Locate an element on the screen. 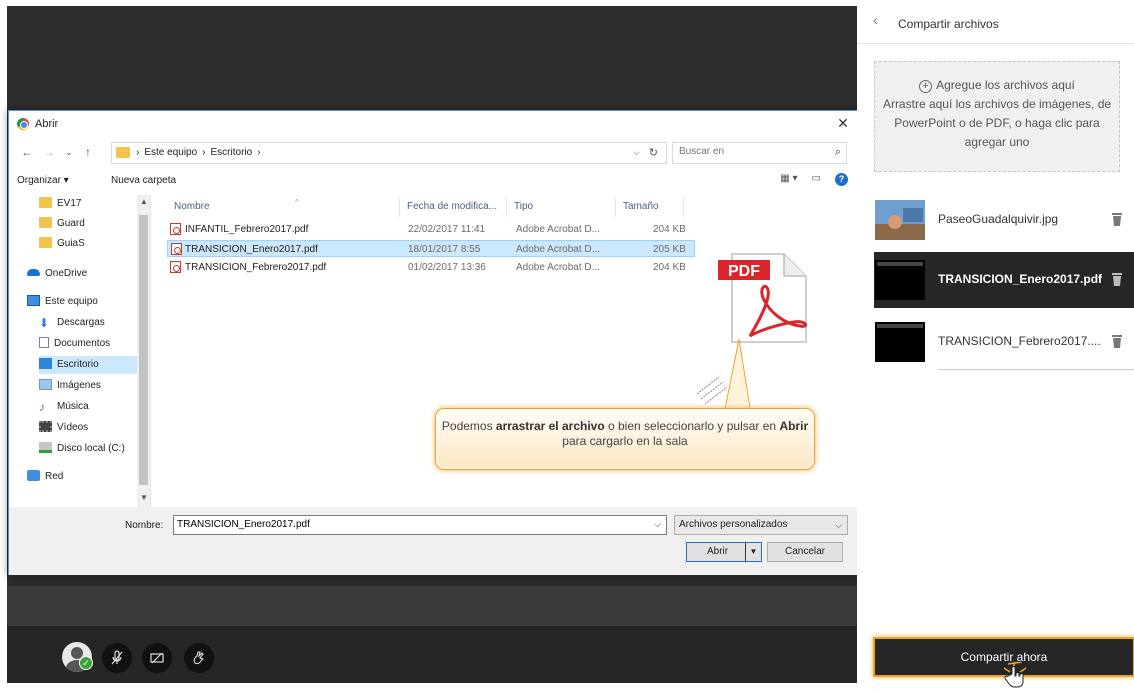 Image resolution: width=1134 pixels, height=693 pixels. file-name: TRANSICION_Febrero2017.pdf is located at coordinates (256, 267).